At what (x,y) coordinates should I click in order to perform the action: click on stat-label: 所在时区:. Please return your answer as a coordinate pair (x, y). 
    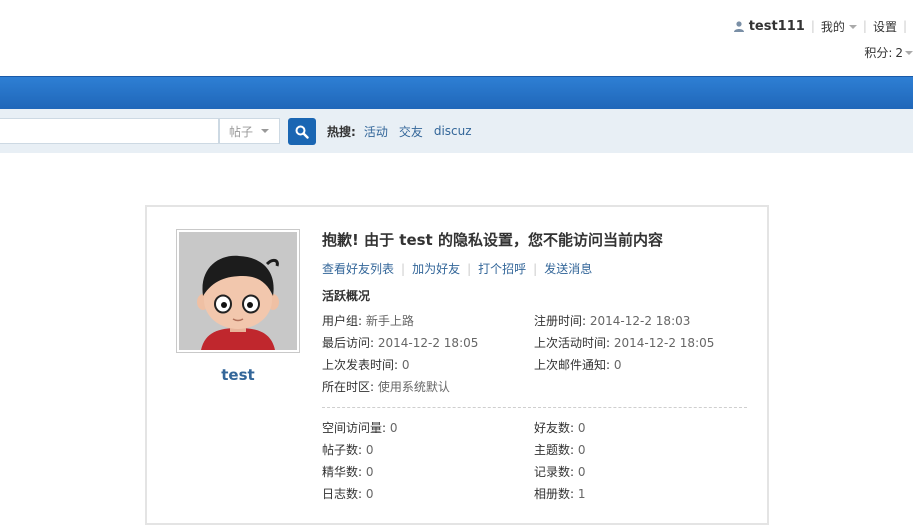
    Looking at the image, I should click on (348, 387).